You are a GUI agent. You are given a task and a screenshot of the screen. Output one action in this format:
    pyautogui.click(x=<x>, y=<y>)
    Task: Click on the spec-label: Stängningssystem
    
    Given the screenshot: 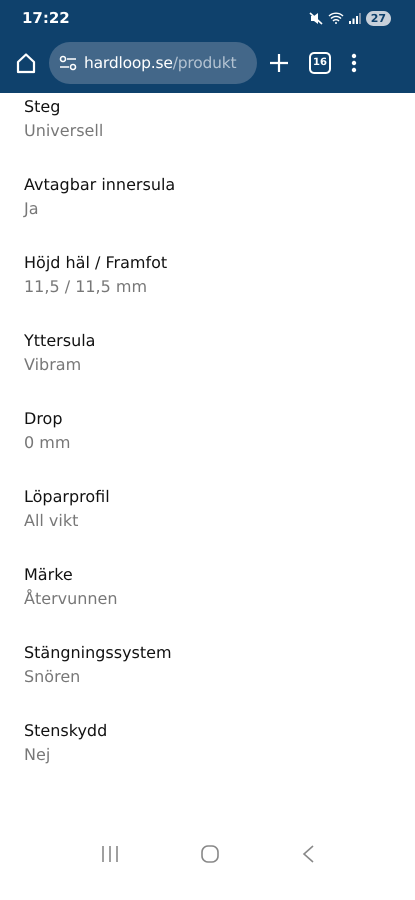 What is the action you would take?
    pyautogui.click(x=98, y=653)
    